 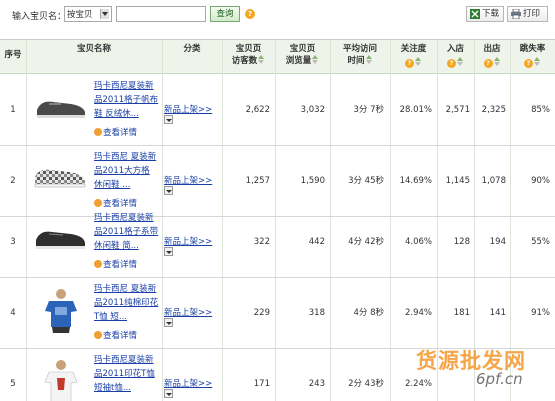 I want to click on col-bounce: 跳失率 ?, so click(x=532, y=57).